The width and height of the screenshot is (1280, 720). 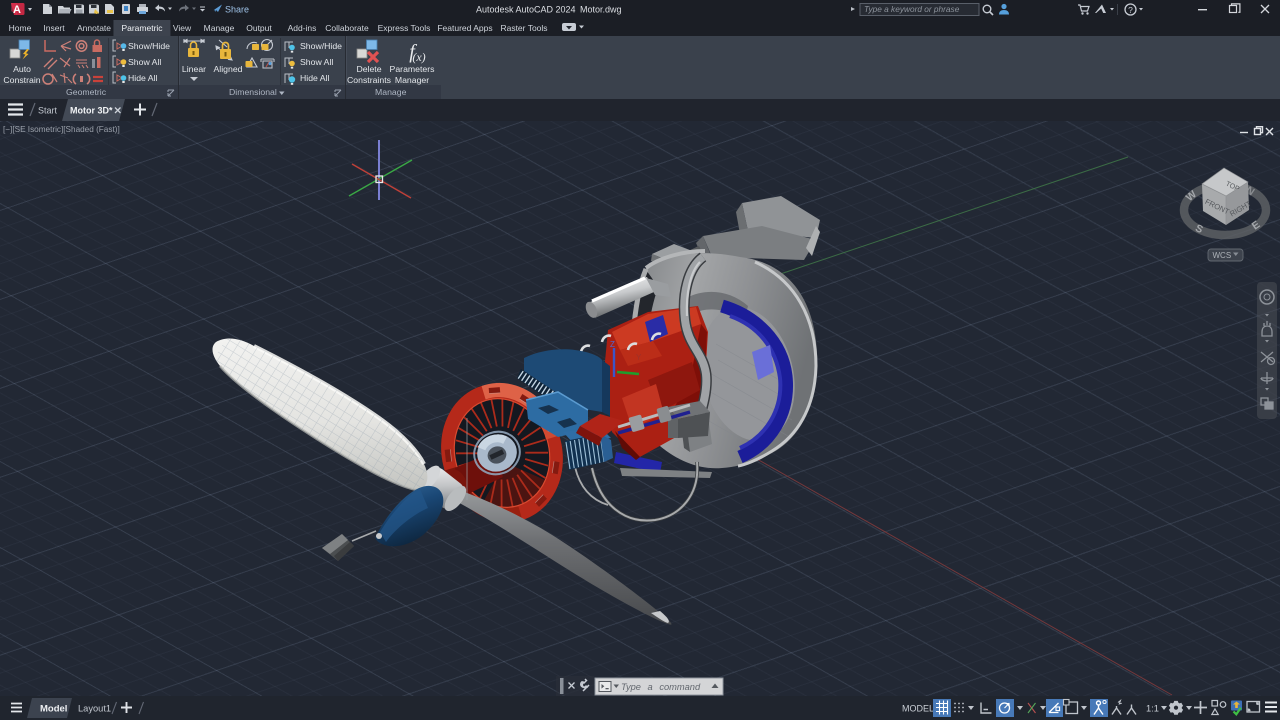 I want to click on svg-text: Z, so click(x=612, y=344).